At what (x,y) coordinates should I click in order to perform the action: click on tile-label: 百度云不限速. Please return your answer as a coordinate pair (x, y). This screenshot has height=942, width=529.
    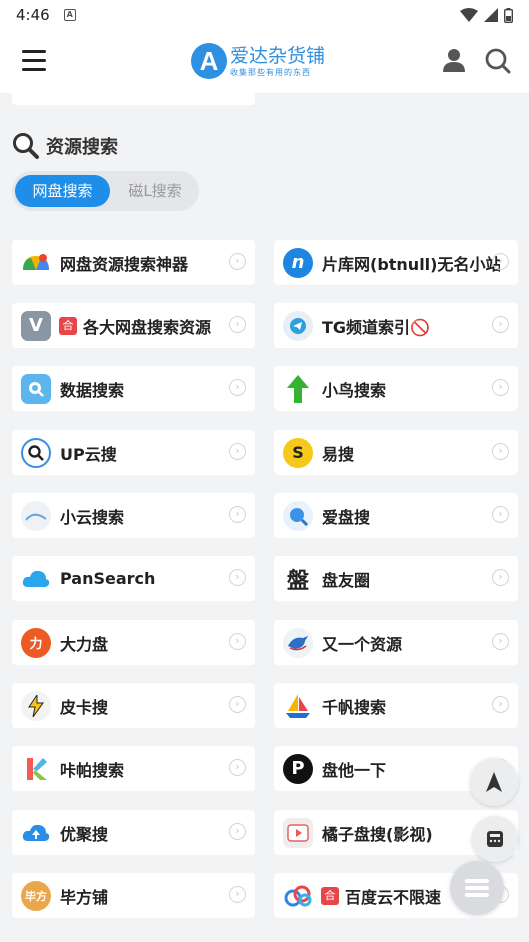
    Looking at the image, I should click on (393, 897).